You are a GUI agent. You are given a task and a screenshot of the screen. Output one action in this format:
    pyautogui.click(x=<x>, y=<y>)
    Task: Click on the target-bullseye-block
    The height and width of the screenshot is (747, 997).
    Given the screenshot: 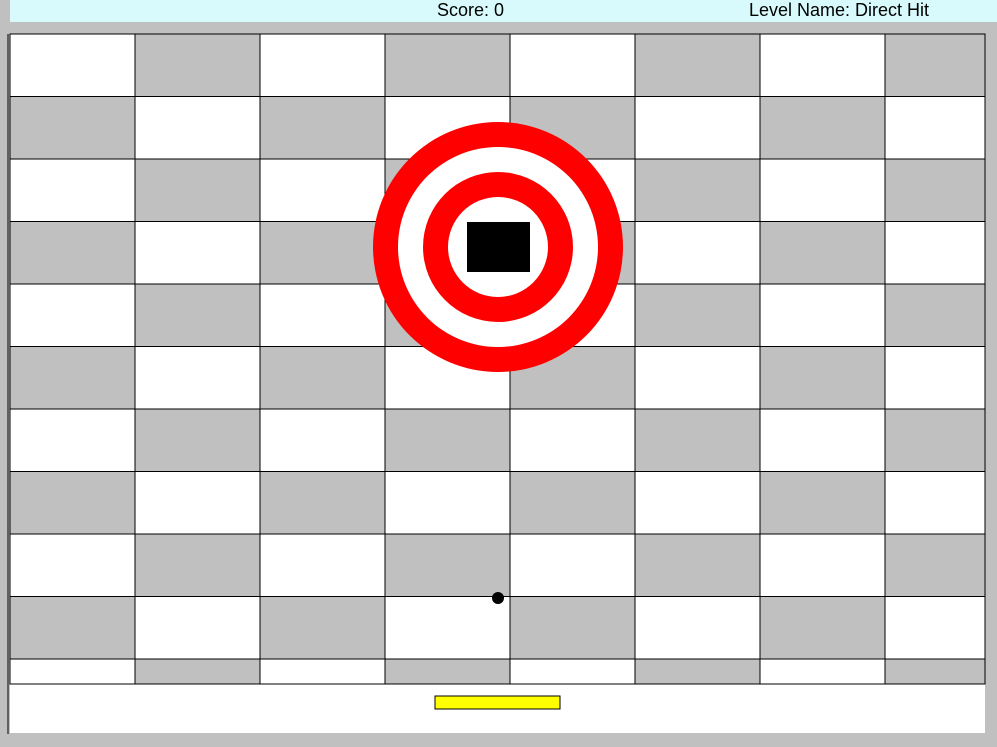 What is the action you would take?
    pyautogui.click(x=498, y=247)
    